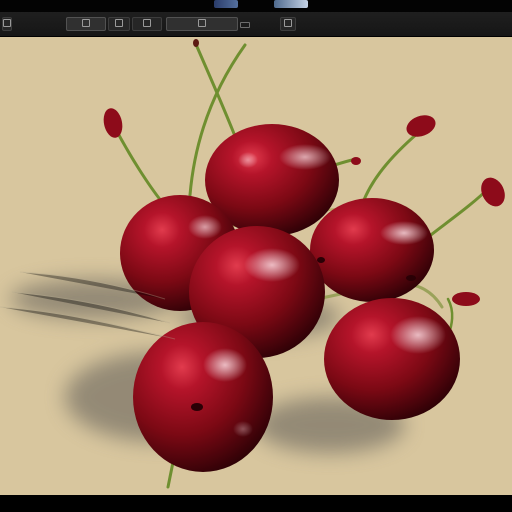 This screenshot has width=512, height=512. What do you see at coordinates (256, 6) in the screenshot?
I see `top-strip` at bounding box center [256, 6].